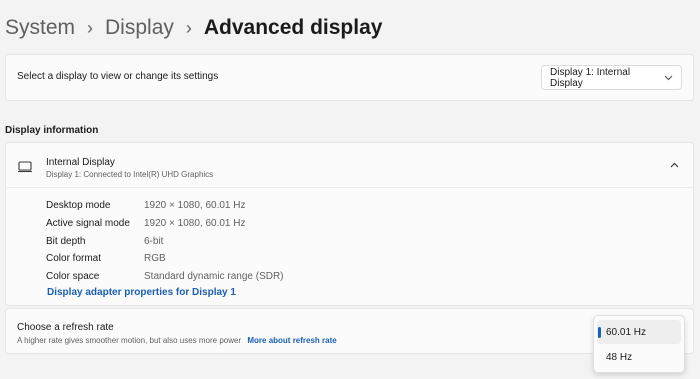 Image resolution: width=700 pixels, height=379 pixels. I want to click on display-select-dropdown: Display 1: Internal Display, so click(611, 77).